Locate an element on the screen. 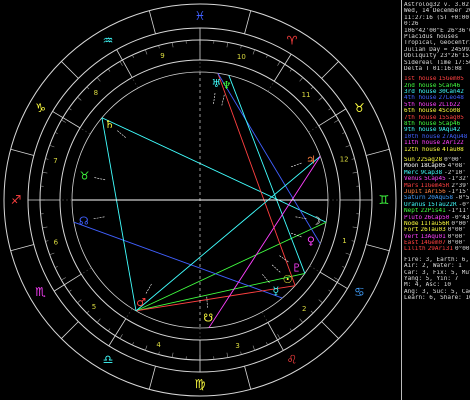 This screenshot has height=400, width=470. planet-glyph: ♄ is located at coordinates (110, 124).